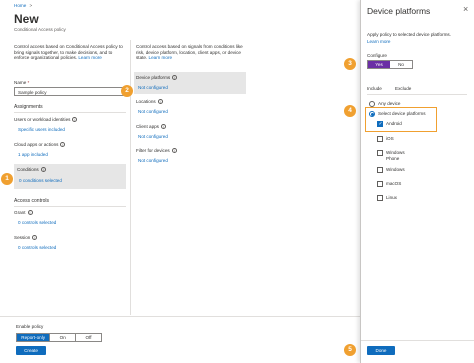  I want to click on locations-label: Locations i, so click(149, 102).